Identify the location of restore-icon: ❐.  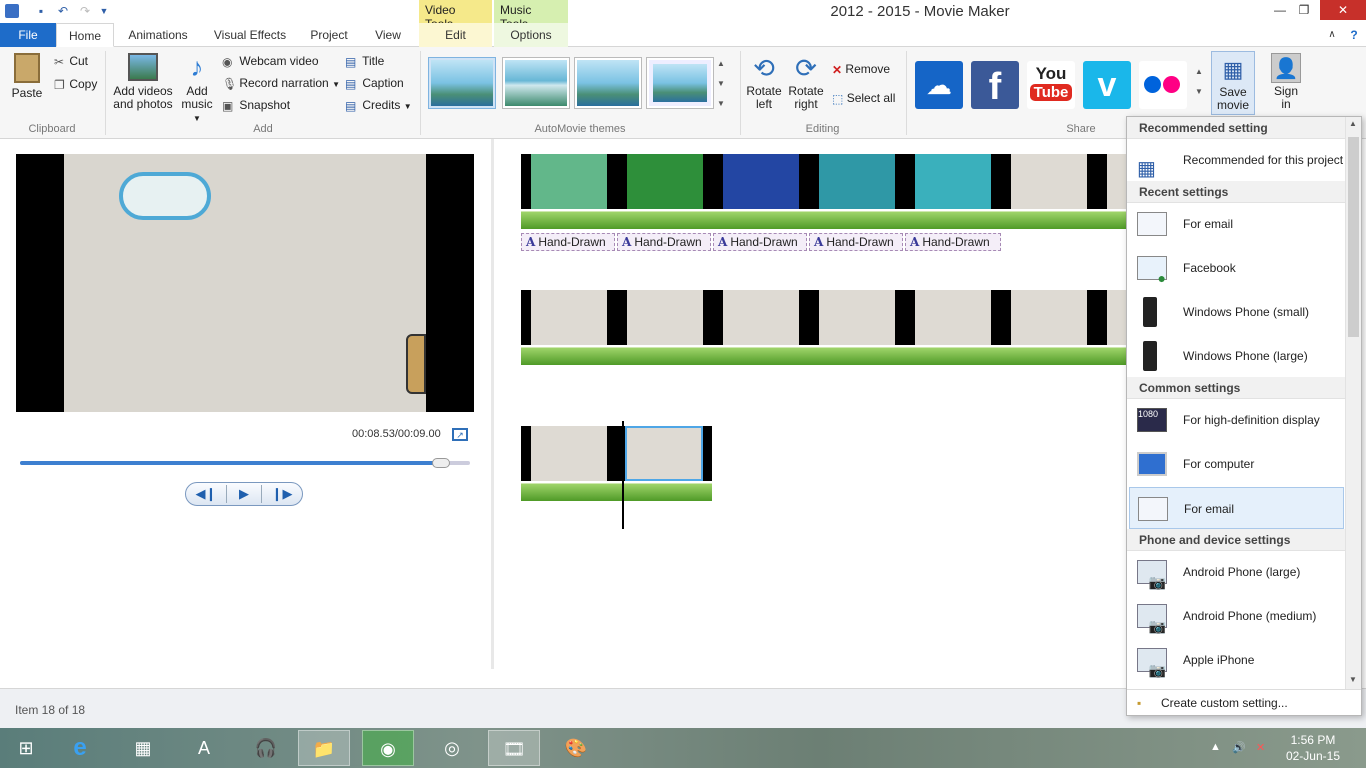
(1304, 10).